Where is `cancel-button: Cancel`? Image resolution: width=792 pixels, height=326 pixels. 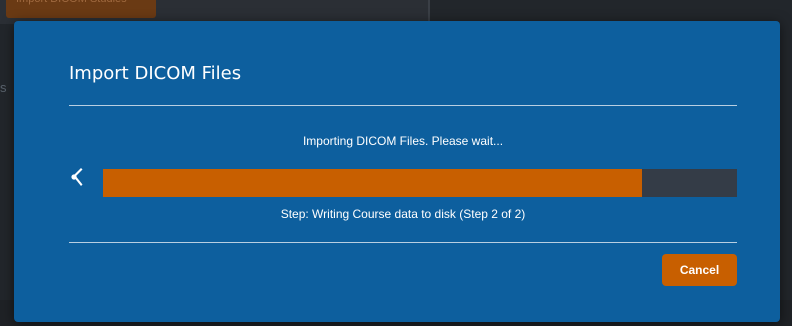 cancel-button: Cancel is located at coordinates (699, 270).